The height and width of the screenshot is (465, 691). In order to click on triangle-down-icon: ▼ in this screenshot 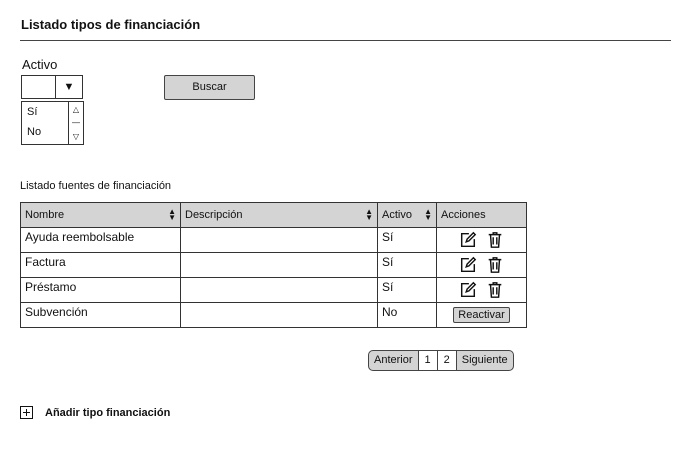, I will do `click(68, 87)`.